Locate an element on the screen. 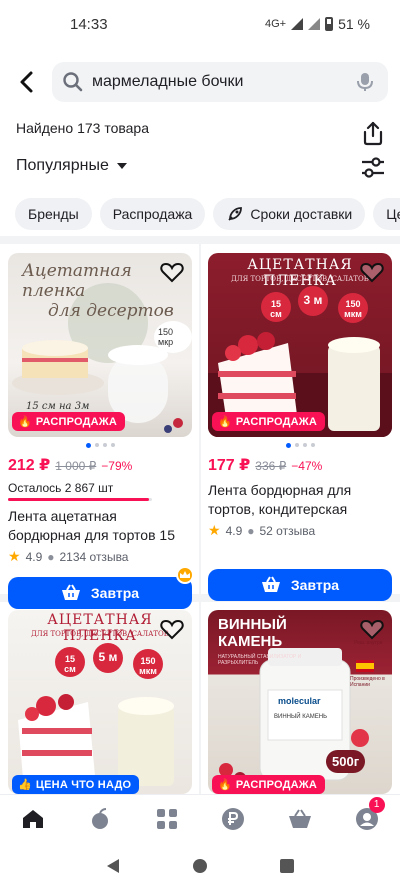  search-bar is located at coordinates (200, 82).